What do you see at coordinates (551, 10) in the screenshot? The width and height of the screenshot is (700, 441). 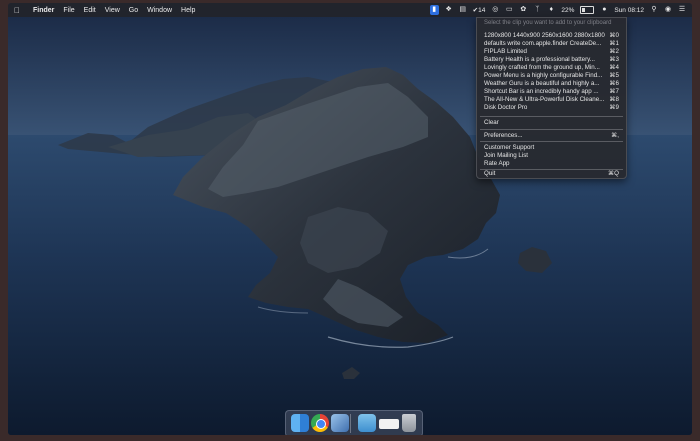 I see `volume-icon: ♦` at bounding box center [551, 10].